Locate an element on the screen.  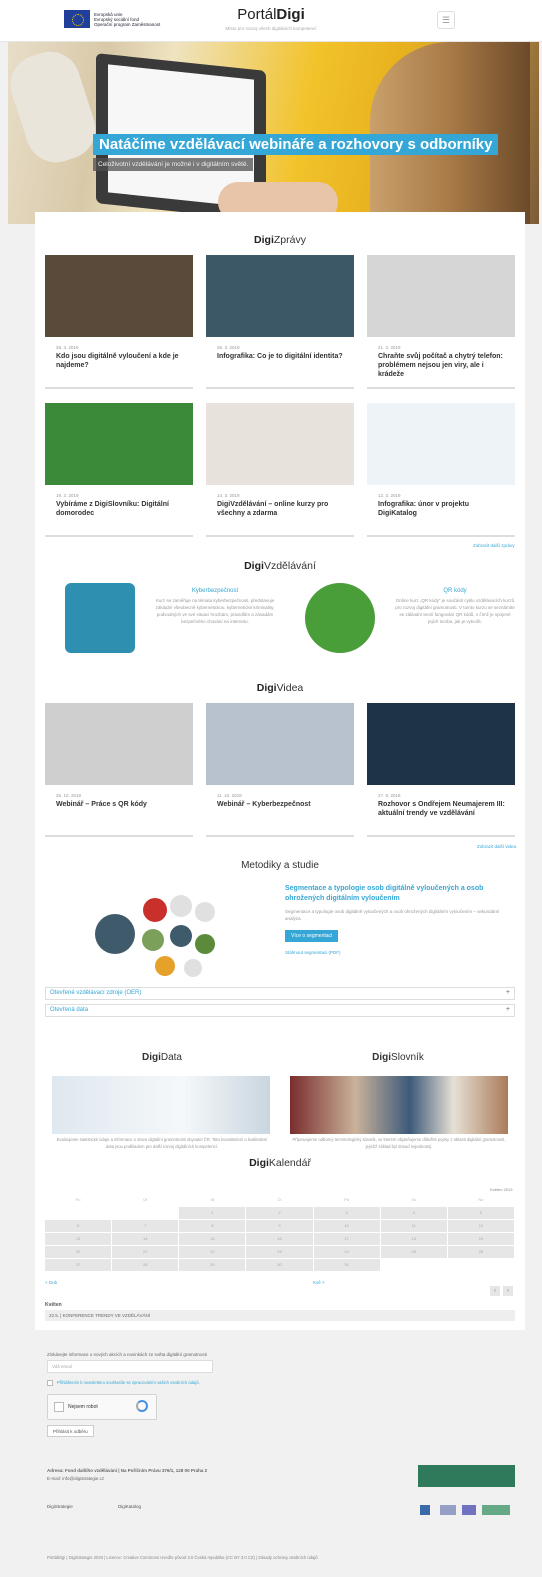
calendar-prev-arrow-icon: ‹ is located at coordinates (495, 1291).